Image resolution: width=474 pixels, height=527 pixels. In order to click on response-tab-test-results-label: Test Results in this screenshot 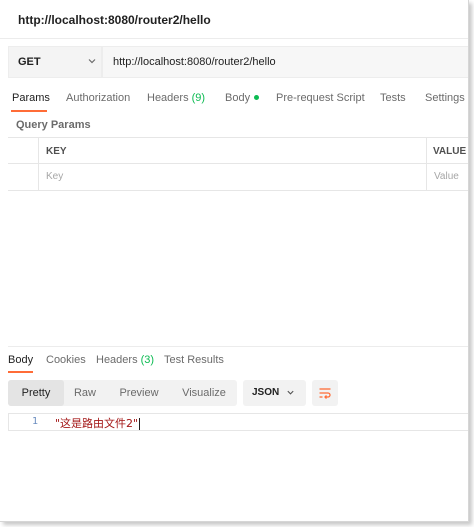, I will do `click(194, 360)`.